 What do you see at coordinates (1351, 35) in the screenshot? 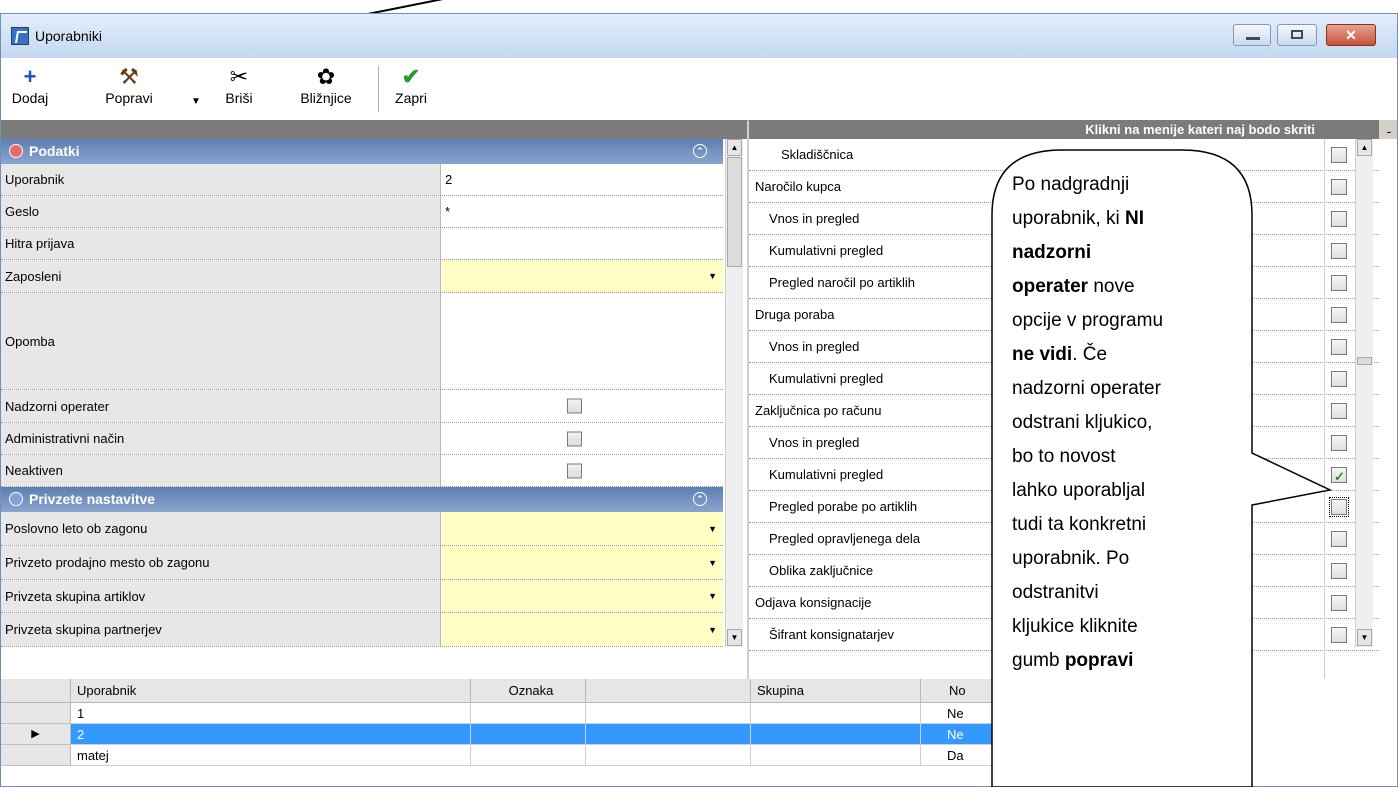
I see `close-button: ✕` at bounding box center [1351, 35].